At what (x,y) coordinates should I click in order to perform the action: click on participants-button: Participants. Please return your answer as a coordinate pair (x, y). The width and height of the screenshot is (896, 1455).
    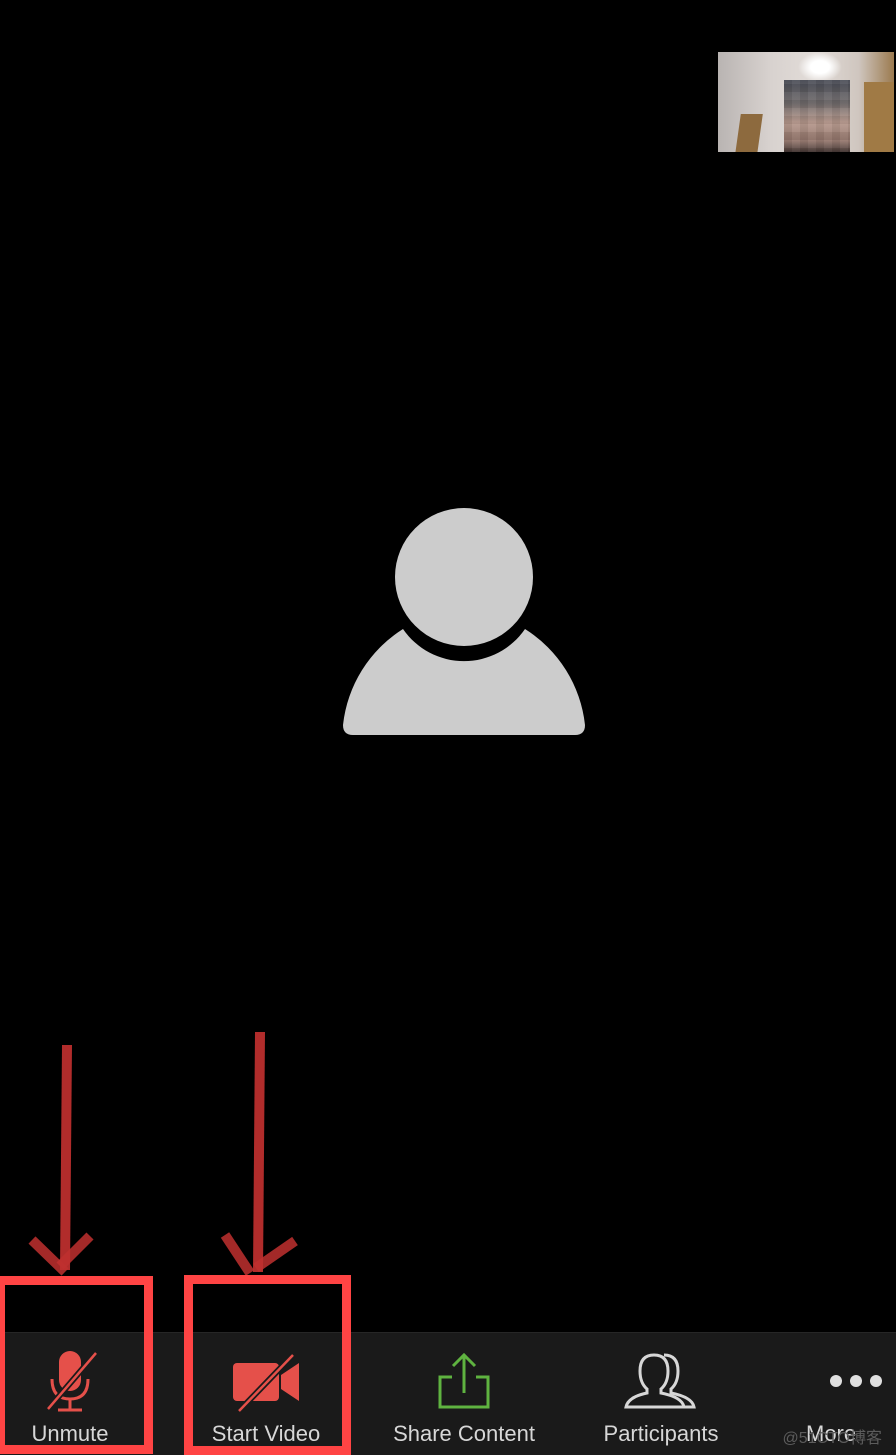
    Looking at the image, I should click on (661, 1394).